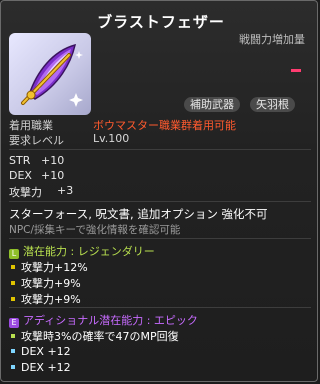 The width and height of the screenshot is (320, 384). Describe the element at coordinates (14, 323) in the screenshot. I see `epic-tag-icon: E` at that location.